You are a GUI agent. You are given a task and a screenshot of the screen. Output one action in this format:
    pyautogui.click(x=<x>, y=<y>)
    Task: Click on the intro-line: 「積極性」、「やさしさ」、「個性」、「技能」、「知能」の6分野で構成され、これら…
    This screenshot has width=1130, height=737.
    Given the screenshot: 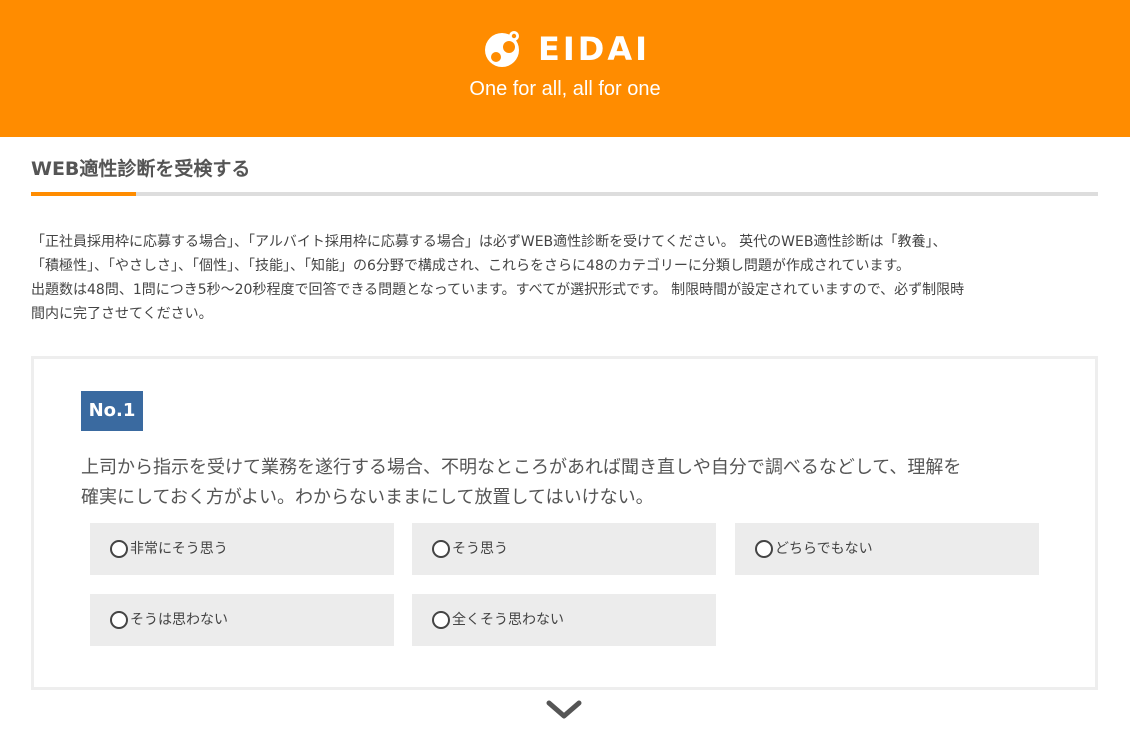 What is the action you would take?
    pyautogui.click(x=471, y=266)
    